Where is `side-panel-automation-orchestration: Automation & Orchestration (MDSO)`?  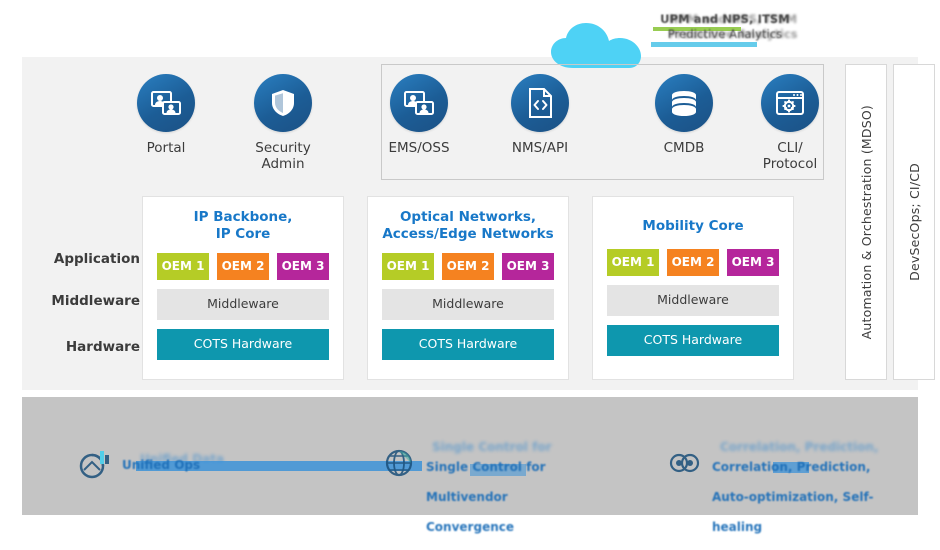 side-panel-automation-orchestration: Automation & Orchestration (MDSO) is located at coordinates (866, 222).